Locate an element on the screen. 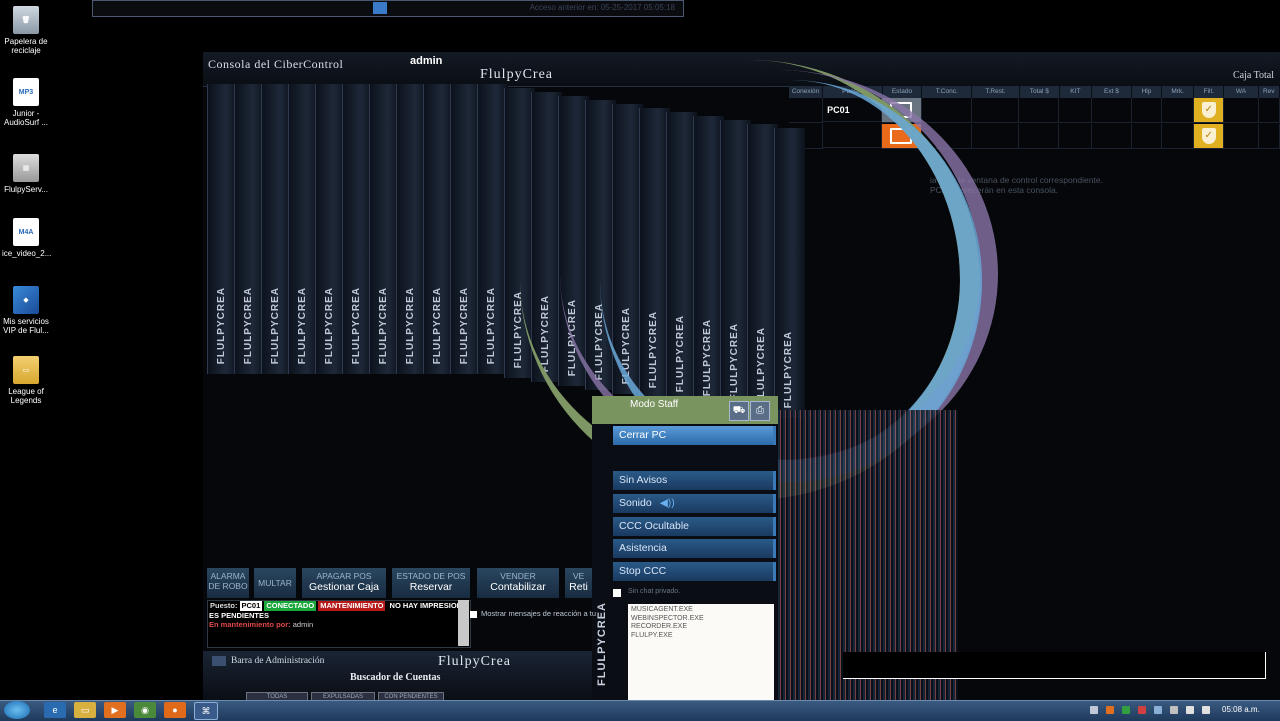 This screenshot has height=721, width=1280. pending-text: ES PENDIENTES is located at coordinates (239, 615).